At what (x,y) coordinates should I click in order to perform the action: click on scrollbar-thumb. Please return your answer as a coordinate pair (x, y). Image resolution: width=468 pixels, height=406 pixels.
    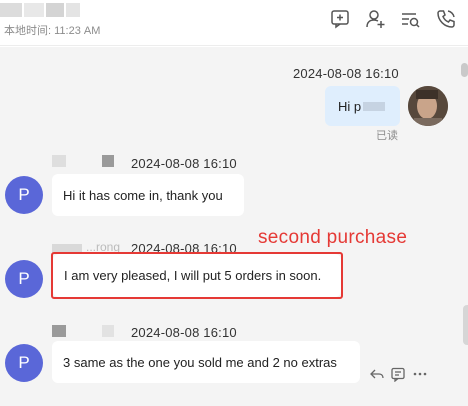
    Looking at the image, I should click on (464, 70).